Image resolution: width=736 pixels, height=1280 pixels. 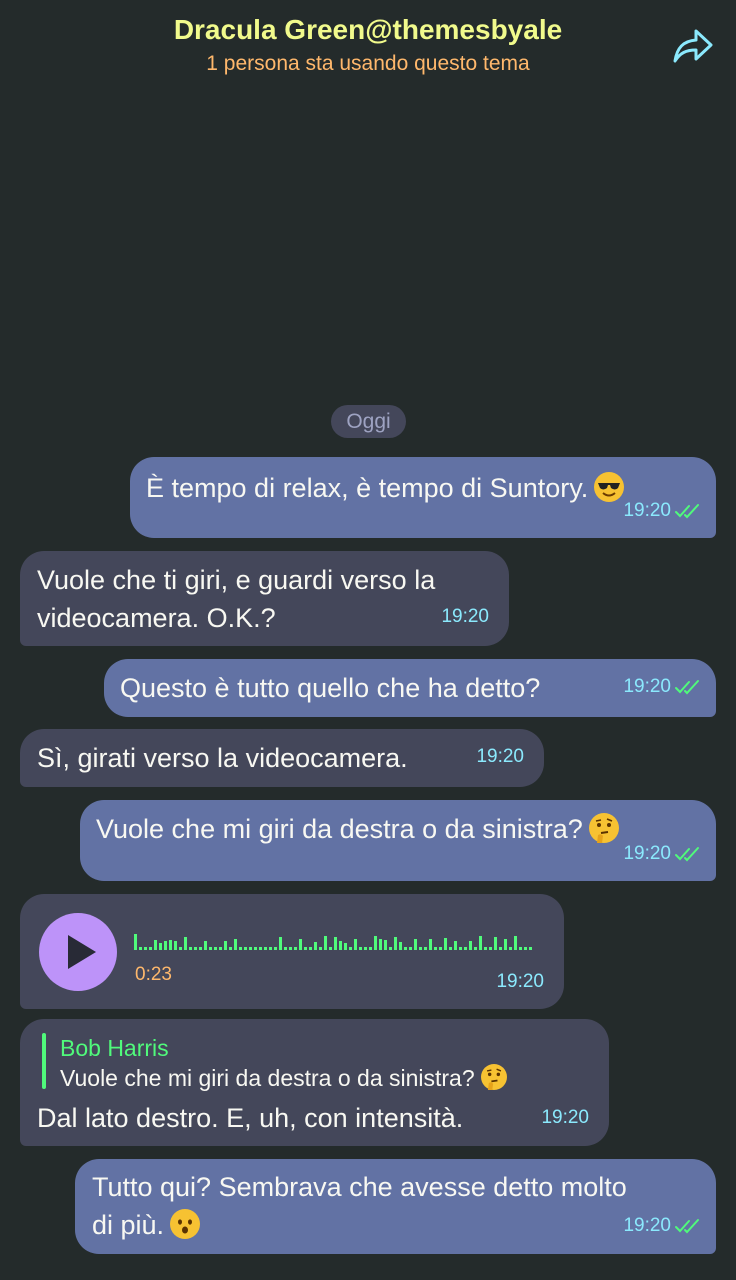 I want to click on reply-author: Bob Harris, so click(x=114, y=1048).